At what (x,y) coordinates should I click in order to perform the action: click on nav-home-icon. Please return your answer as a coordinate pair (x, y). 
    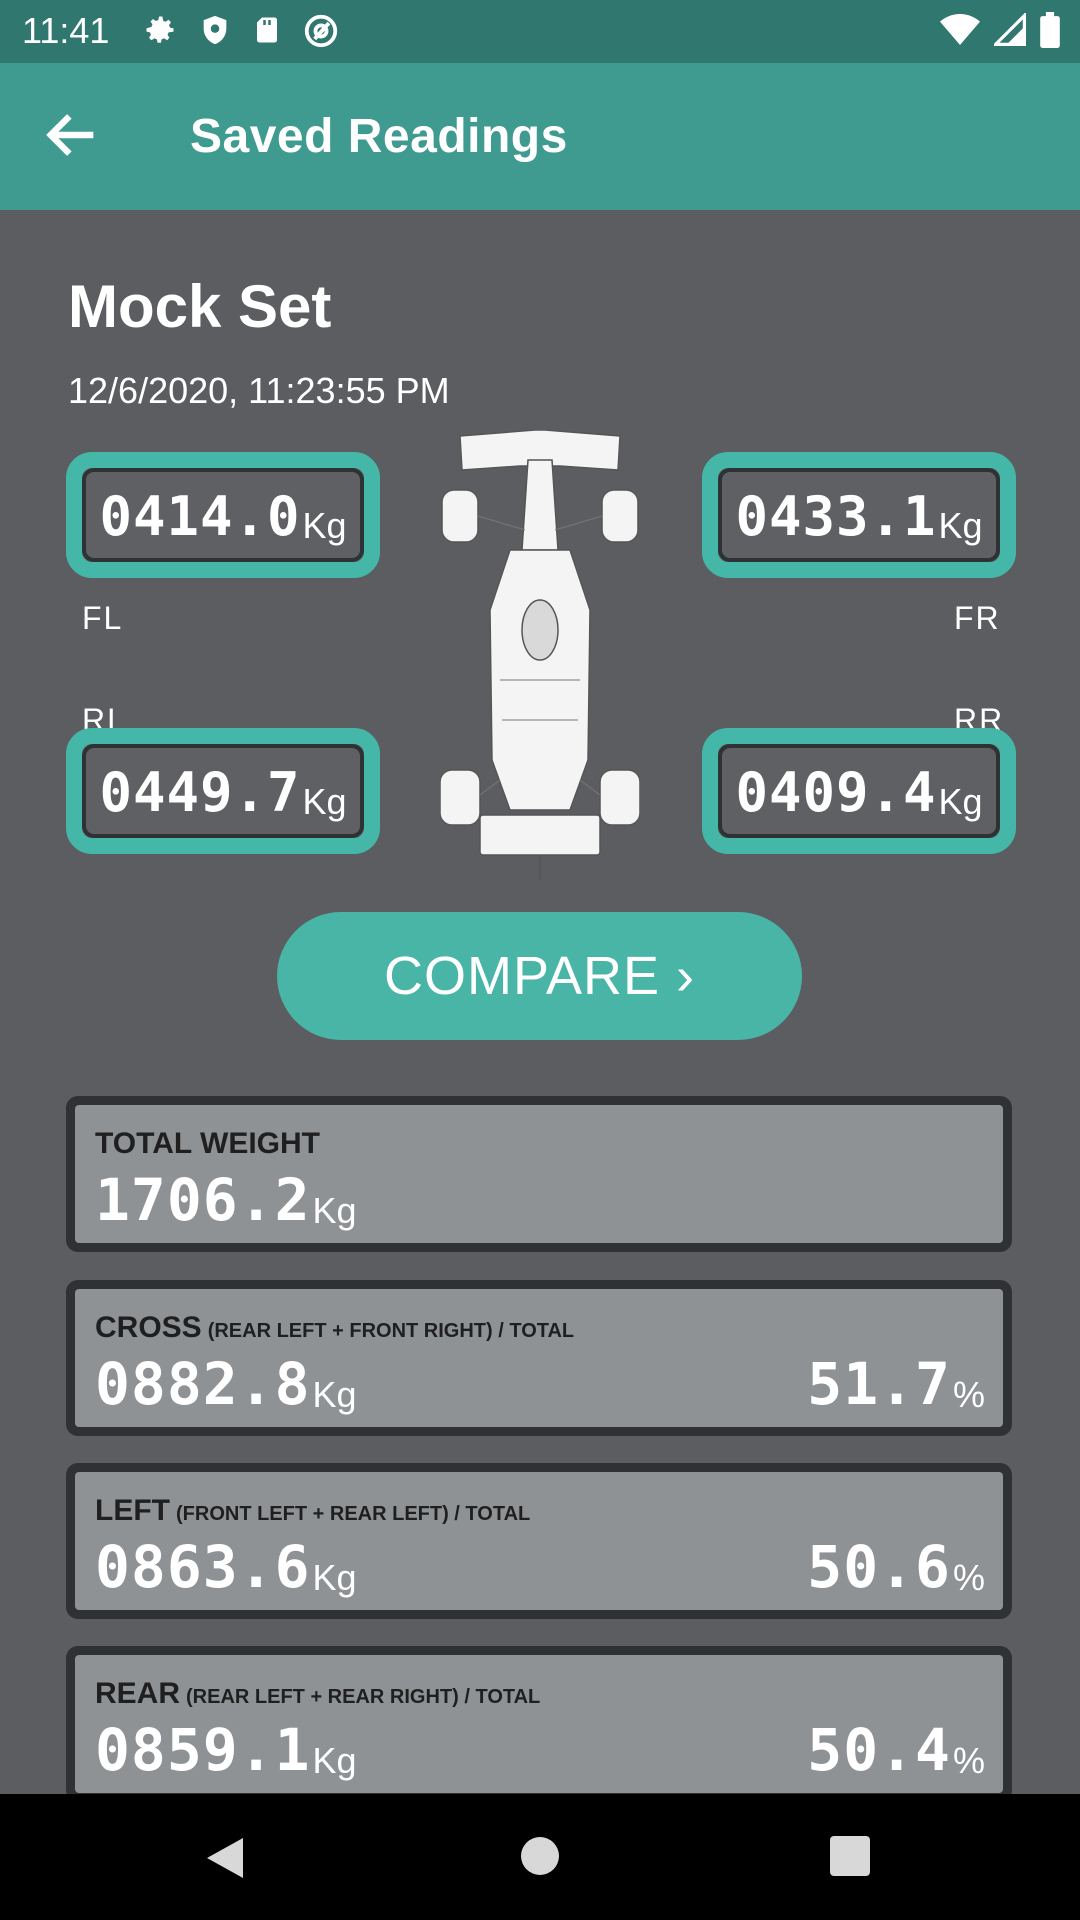
    Looking at the image, I should click on (540, 1856).